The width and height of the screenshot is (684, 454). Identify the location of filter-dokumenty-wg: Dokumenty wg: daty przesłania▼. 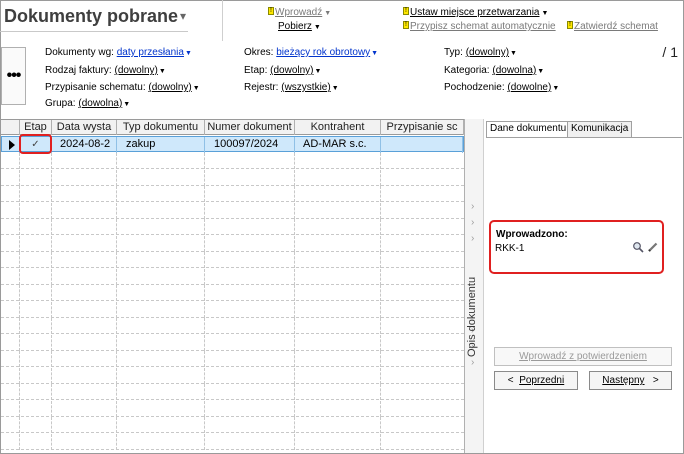
(118, 52).